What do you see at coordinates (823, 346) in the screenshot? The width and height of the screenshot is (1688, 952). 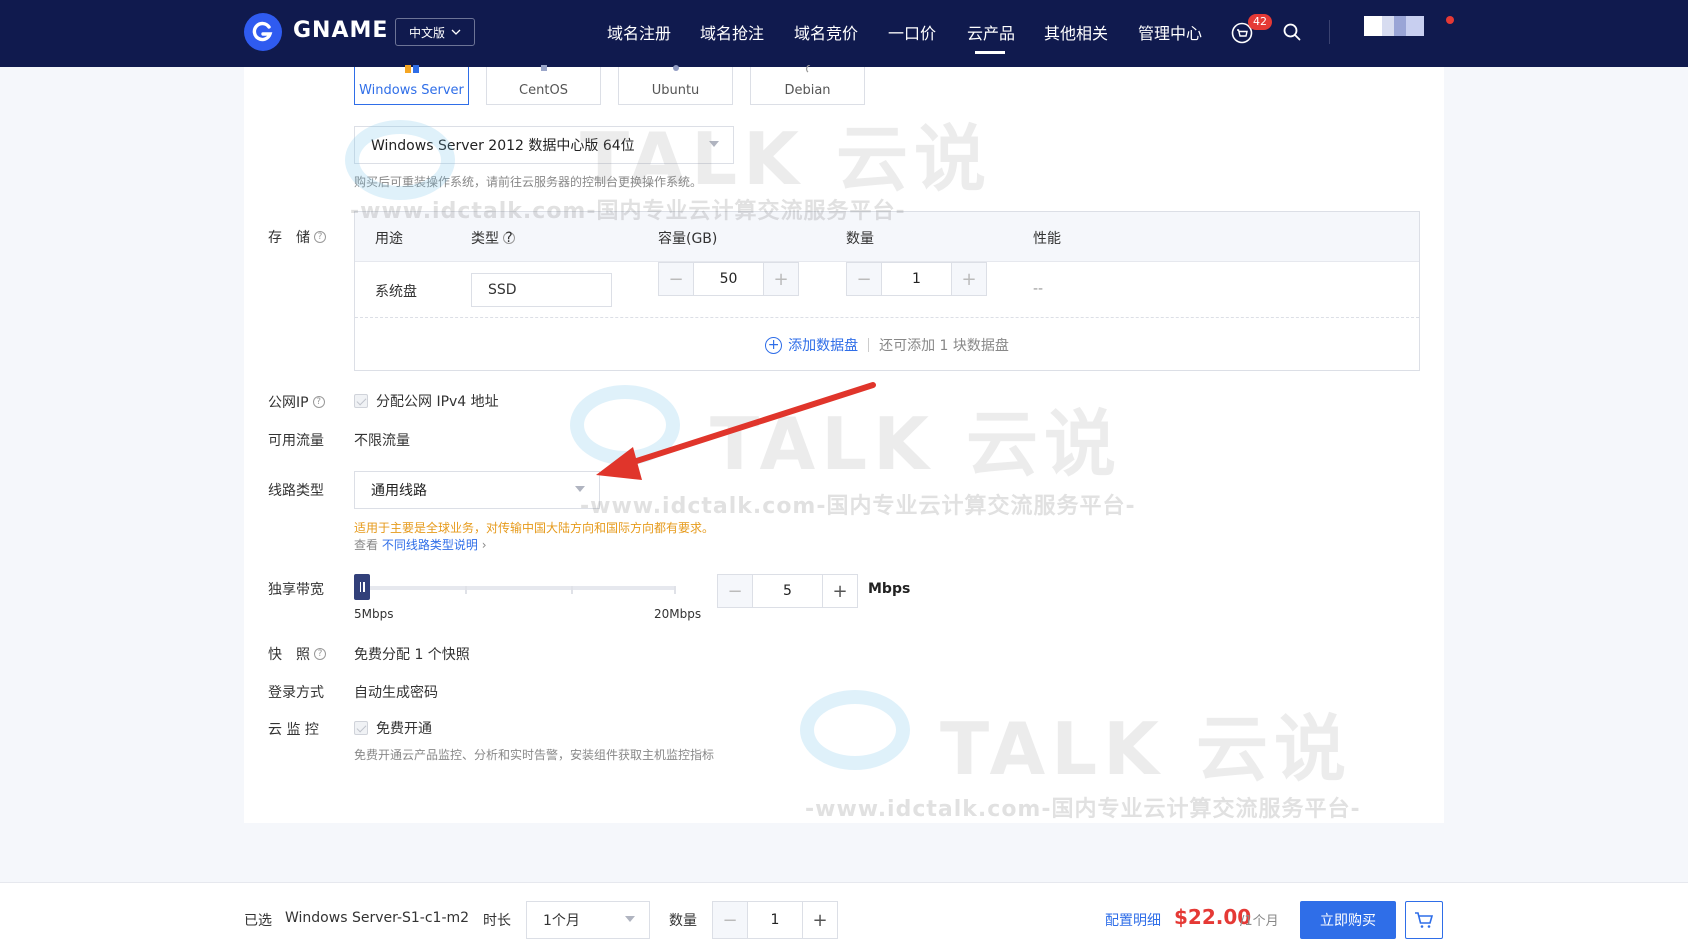 I see `add-data-disk-label: 添加数据盘` at bounding box center [823, 346].